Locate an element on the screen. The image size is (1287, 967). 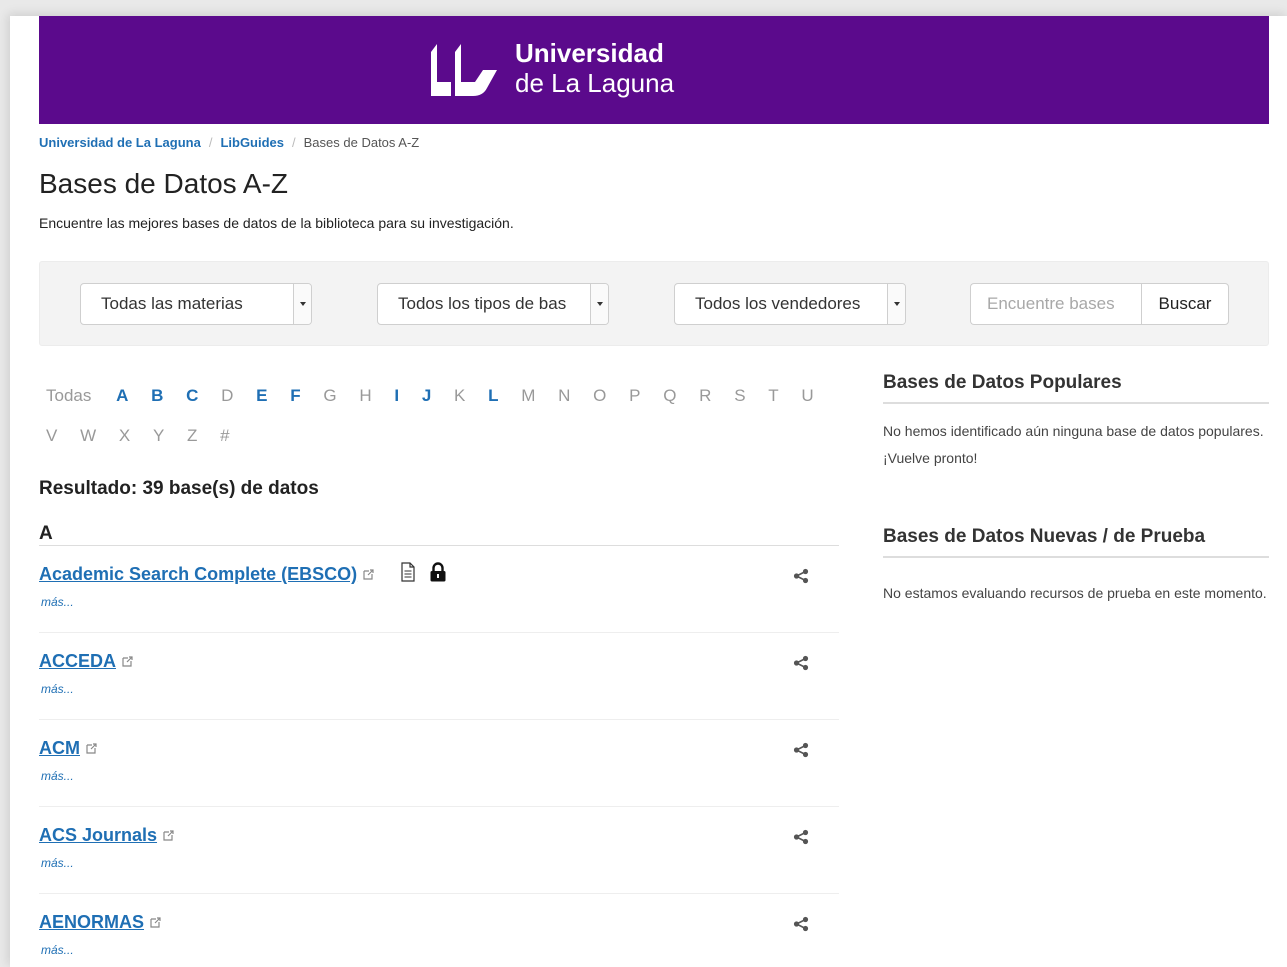
new-databases-title: Bases de Datos Nuevas / de Prueba is located at coordinates (1076, 542).